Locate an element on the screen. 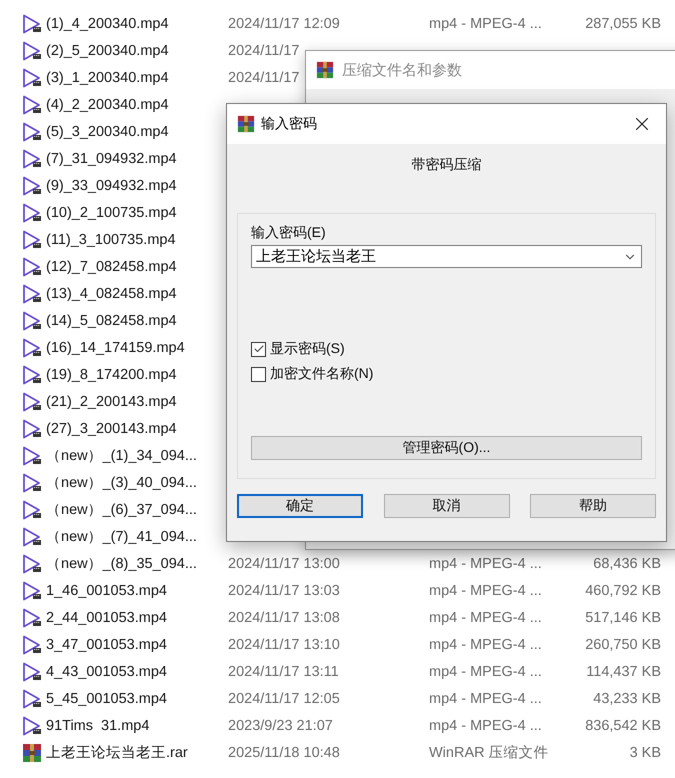  file-date: 2024/11/17 13:00 is located at coordinates (284, 564).